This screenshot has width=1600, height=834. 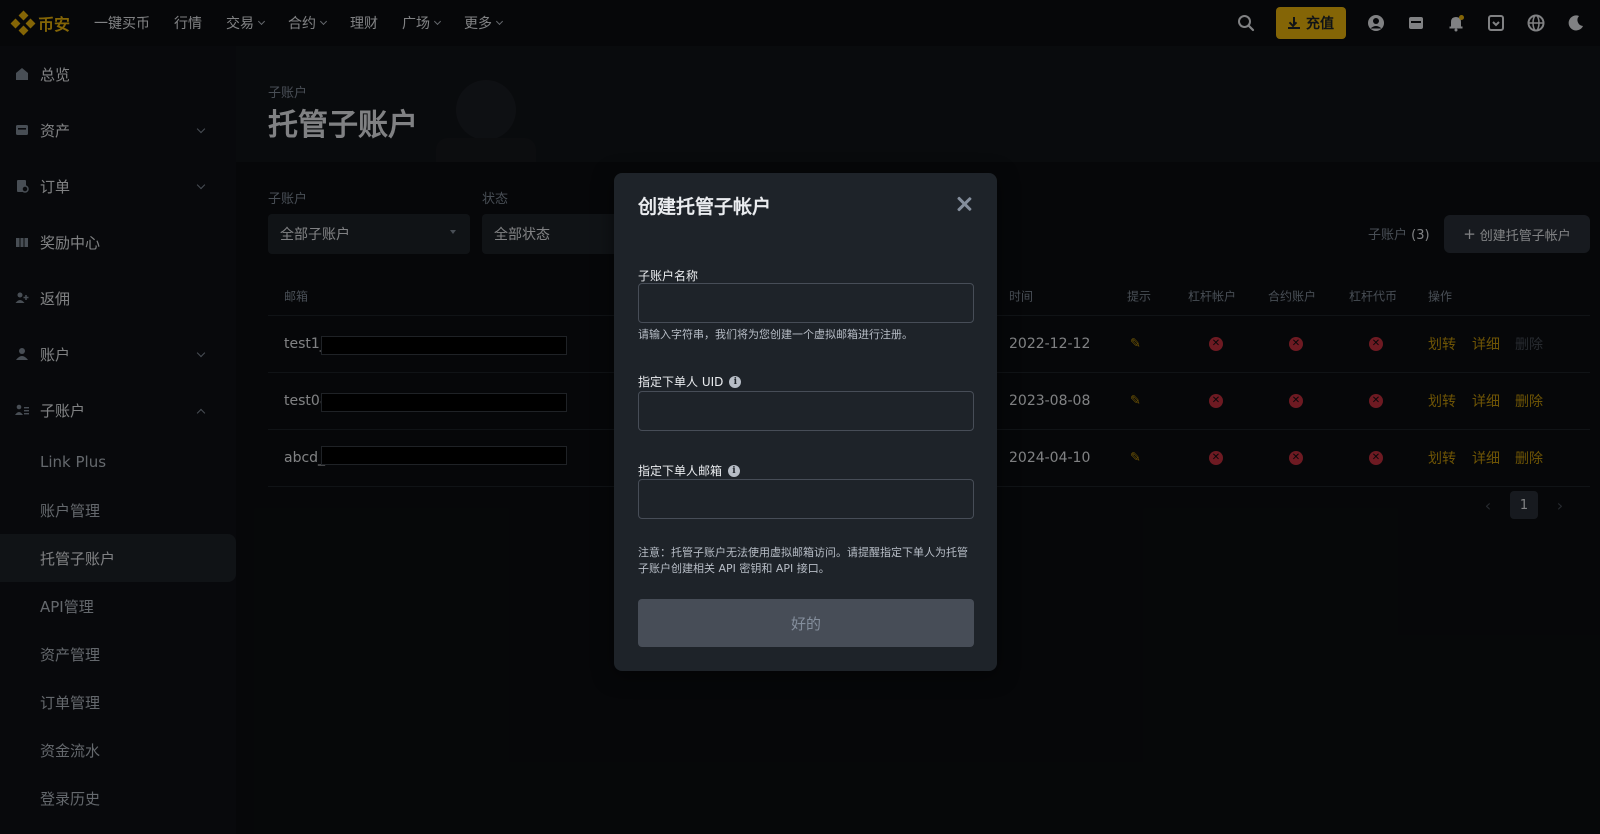 What do you see at coordinates (680, 471) in the screenshot?
I see `label-text: 指定下单人邮箱` at bounding box center [680, 471].